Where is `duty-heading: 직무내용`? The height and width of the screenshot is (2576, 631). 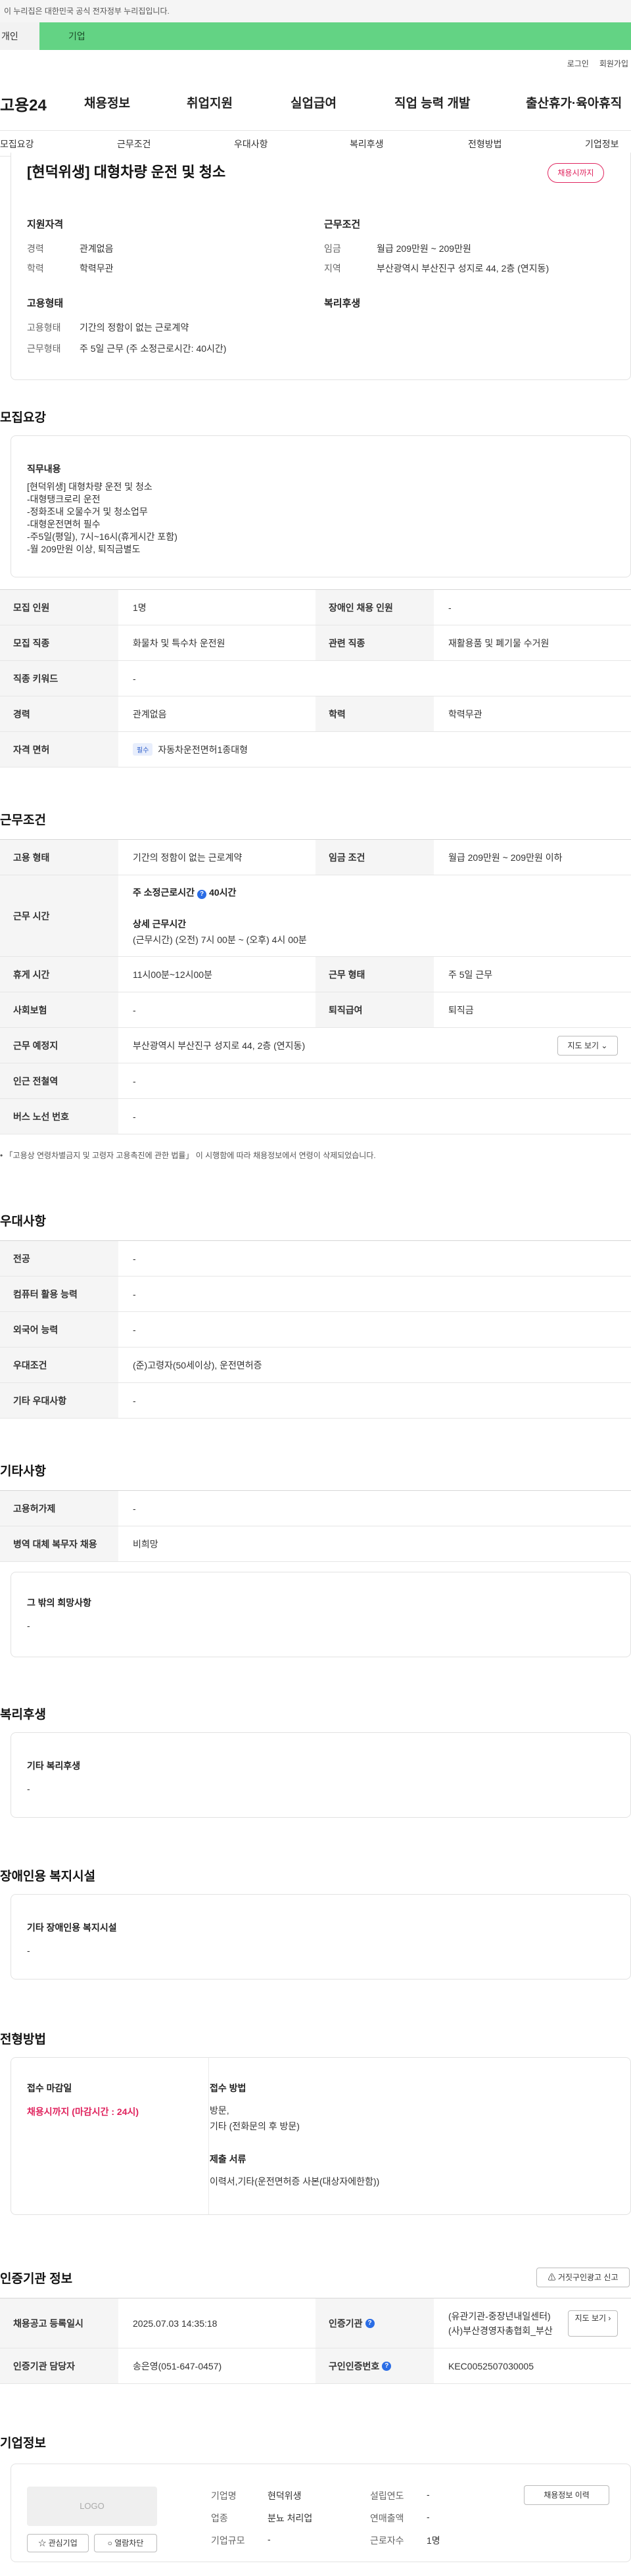 duty-heading: 직무내용 is located at coordinates (44, 469).